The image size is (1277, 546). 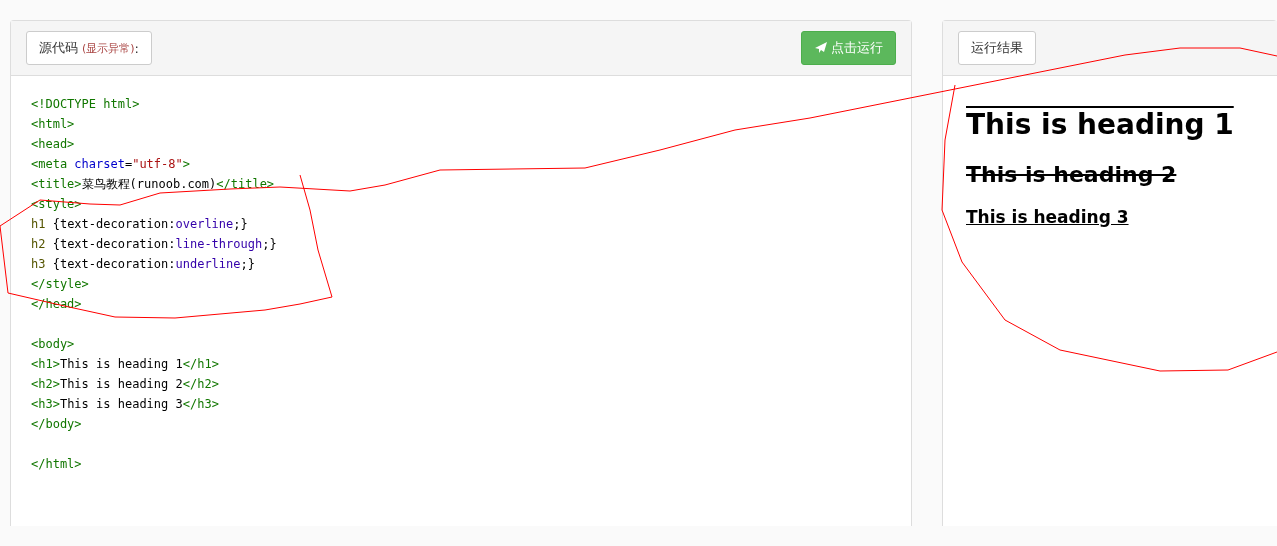 What do you see at coordinates (154, 244) in the screenshot?
I see `code-line: h2 {text-decoration:line-through;}` at bounding box center [154, 244].